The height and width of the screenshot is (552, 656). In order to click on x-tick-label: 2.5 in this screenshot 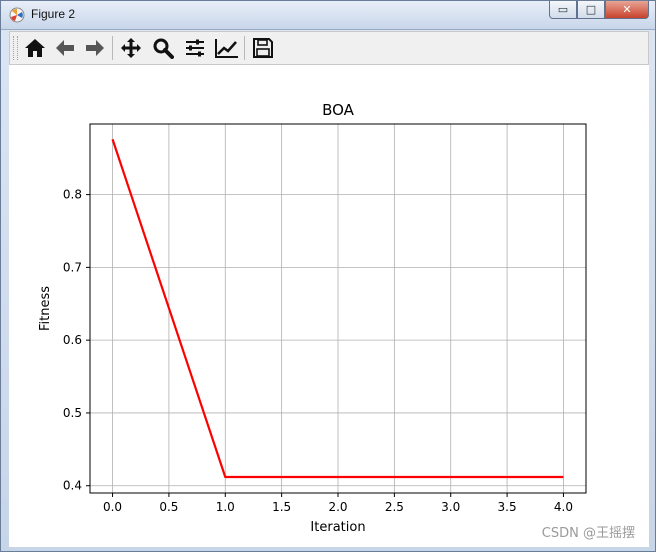, I will do `click(394, 507)`.